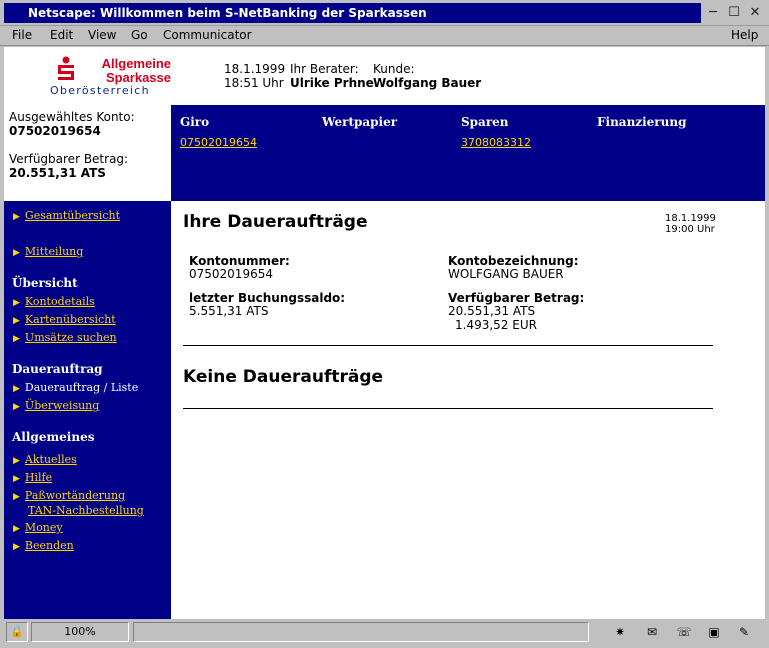 The width and height of the screenshot is (769, 648). I want to click on discussions-icon: ☏, so click(684, 632).